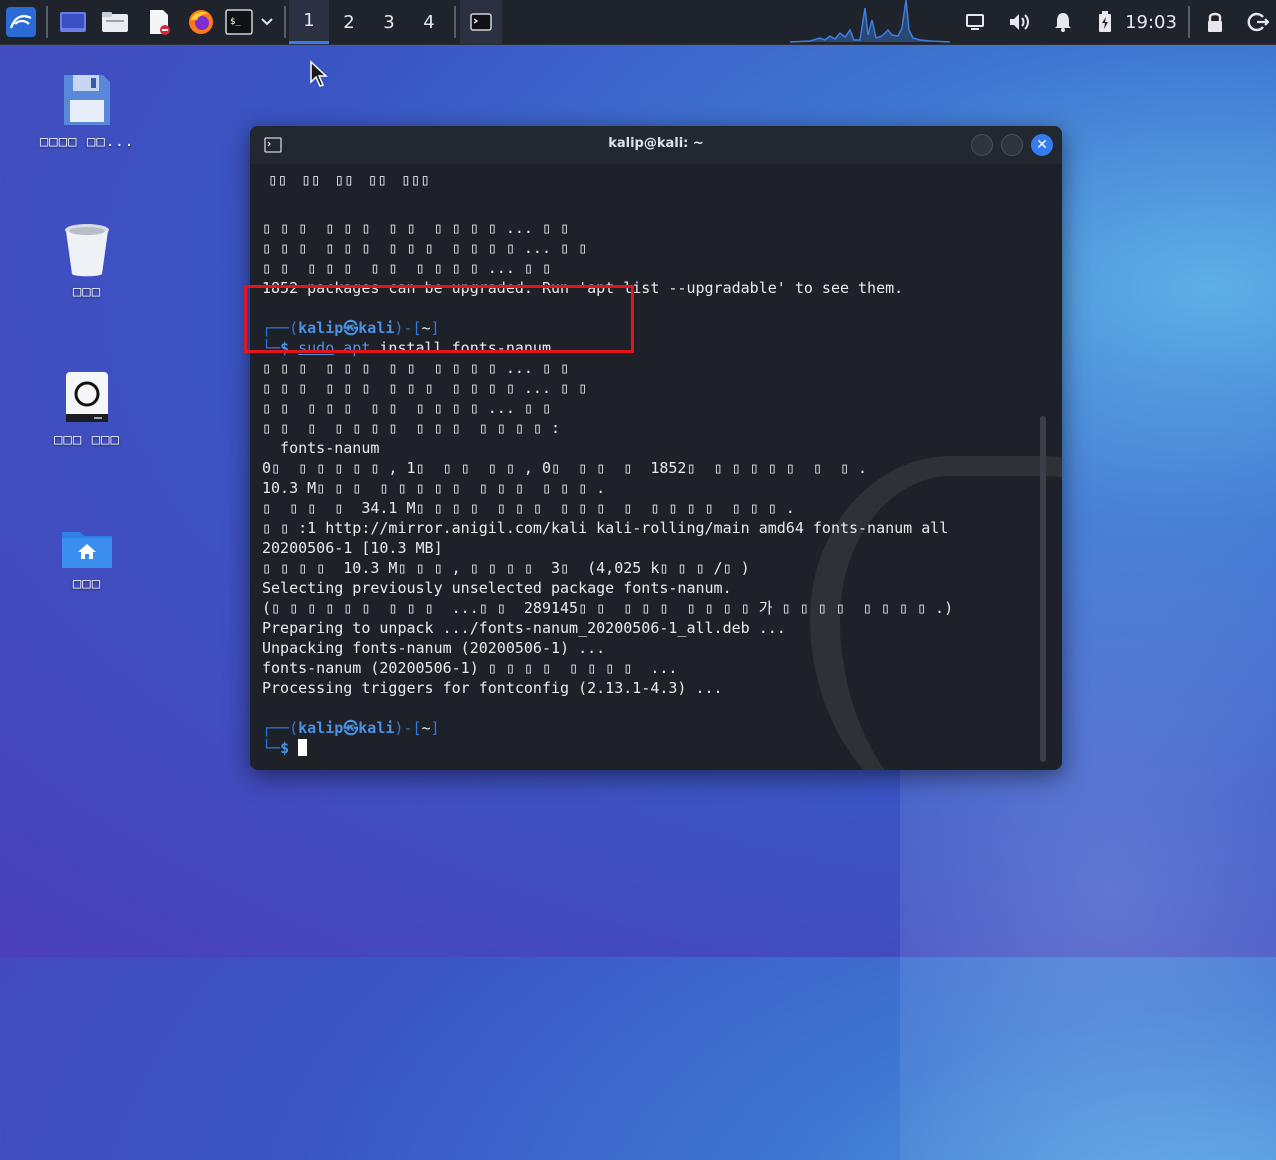 This screenshot has height=1160, width=1276. Describe the element at coordinates (86, 440) in the screenshot. I see `desktop-icon-label: □□□ □□□` at that location.